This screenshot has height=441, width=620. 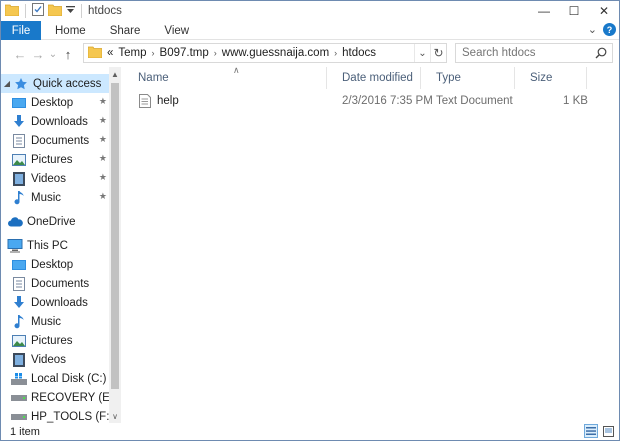 I want to click on refresh-button: ↻, so click(x=438, y=53).